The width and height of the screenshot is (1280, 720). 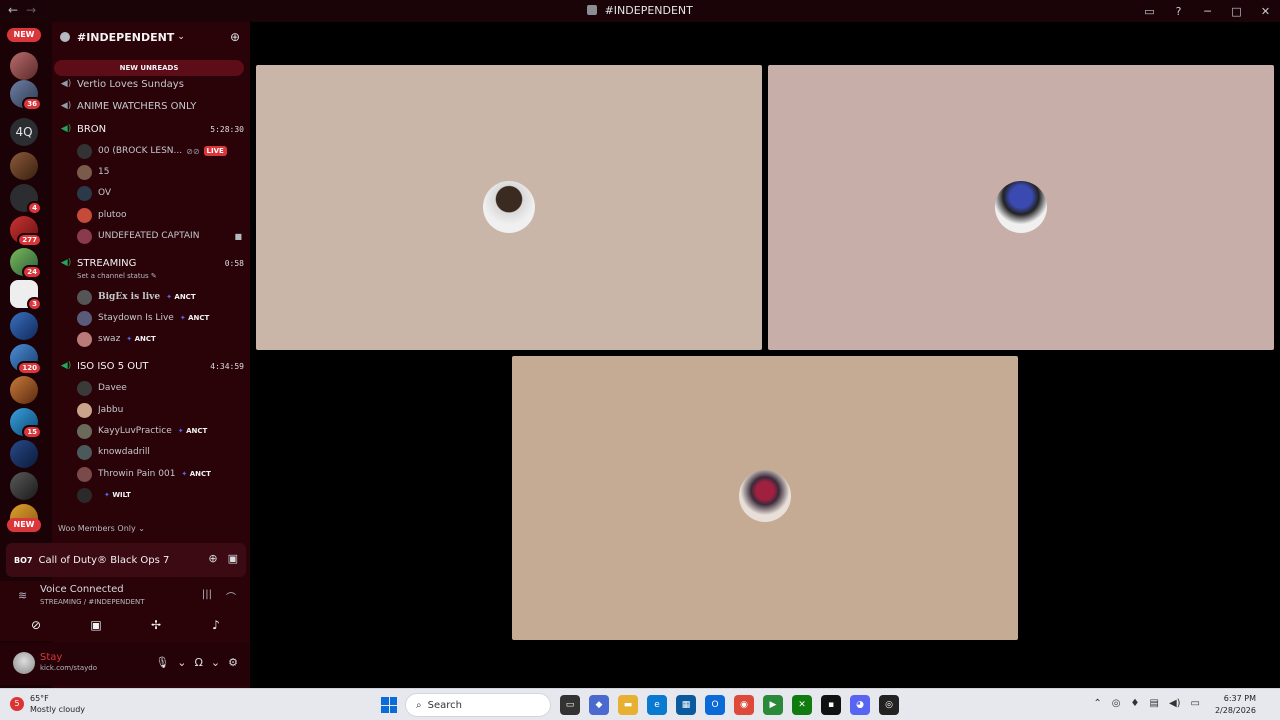 I want to click on clock: 6:37 PM 2/28/2026, so click(x=1235, y=705).